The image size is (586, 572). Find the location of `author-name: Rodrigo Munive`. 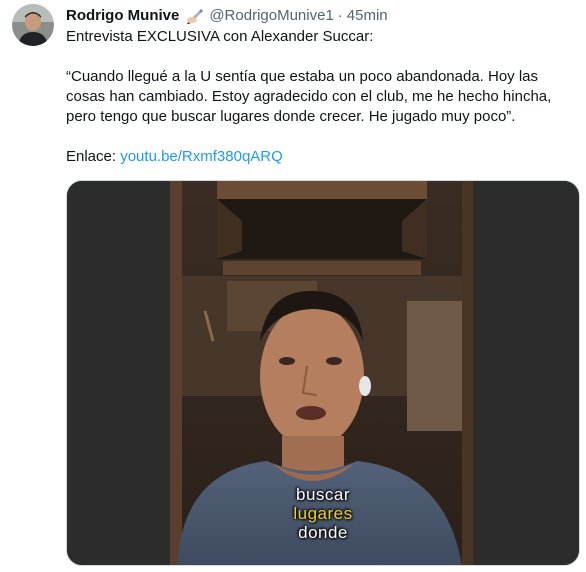

author-name: Rodrigo Munive is located at coordinates (122, 16).